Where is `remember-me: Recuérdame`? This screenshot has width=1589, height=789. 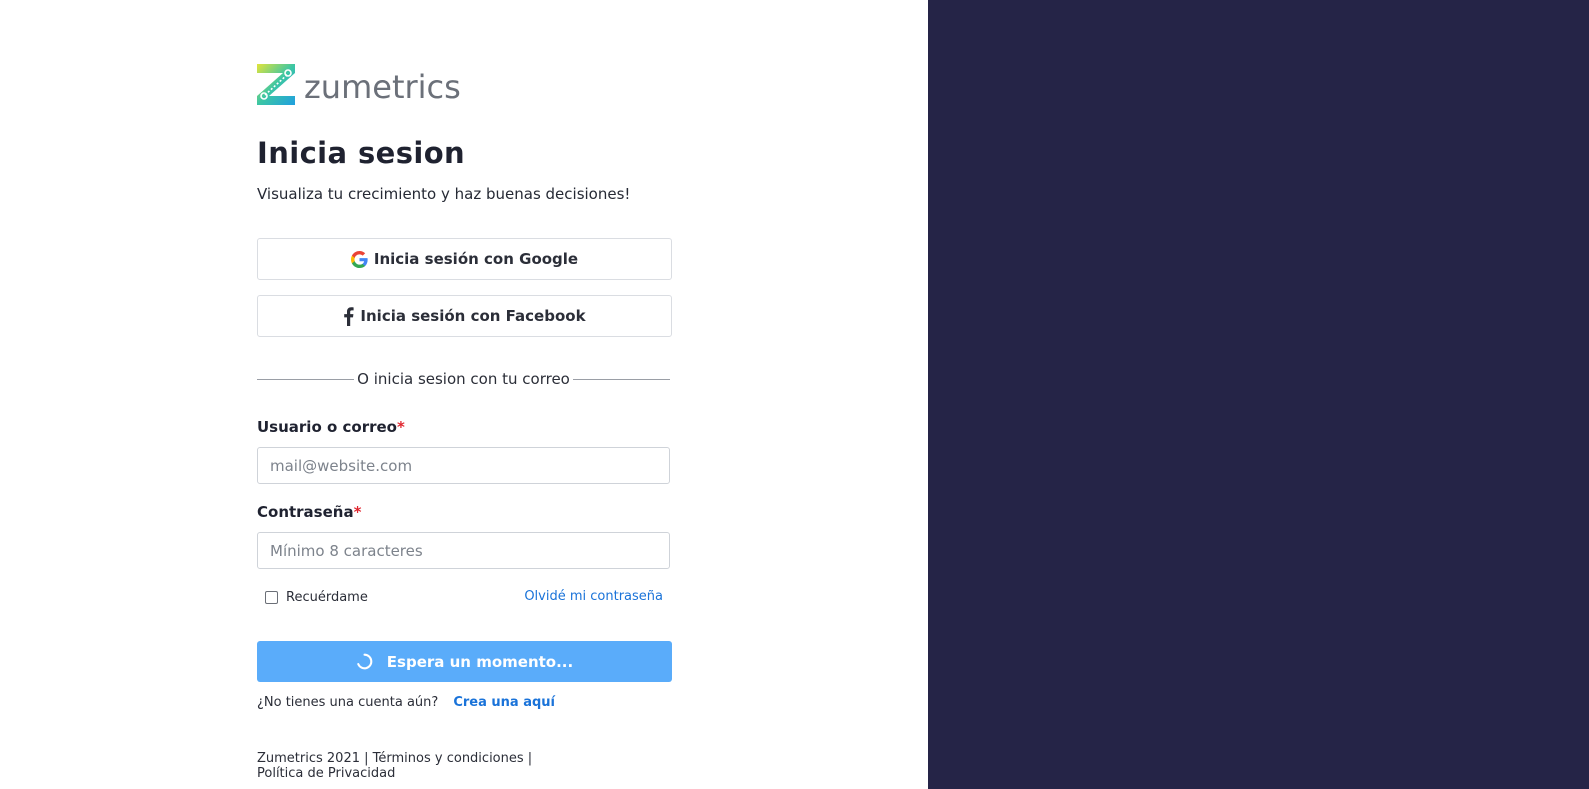 remember-me: Recuérdame is located at coordinates (316, 597).